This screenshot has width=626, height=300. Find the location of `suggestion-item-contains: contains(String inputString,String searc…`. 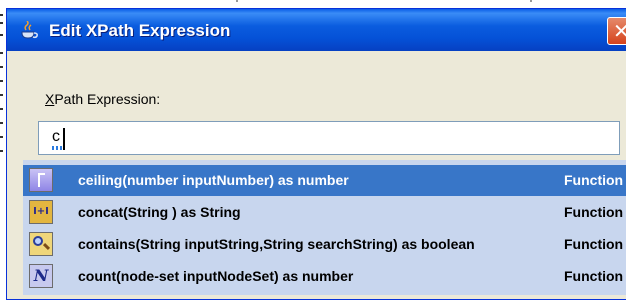

suggestion-item-contains: contains(String inputString,String searc… is located at coordinates (324, 244).